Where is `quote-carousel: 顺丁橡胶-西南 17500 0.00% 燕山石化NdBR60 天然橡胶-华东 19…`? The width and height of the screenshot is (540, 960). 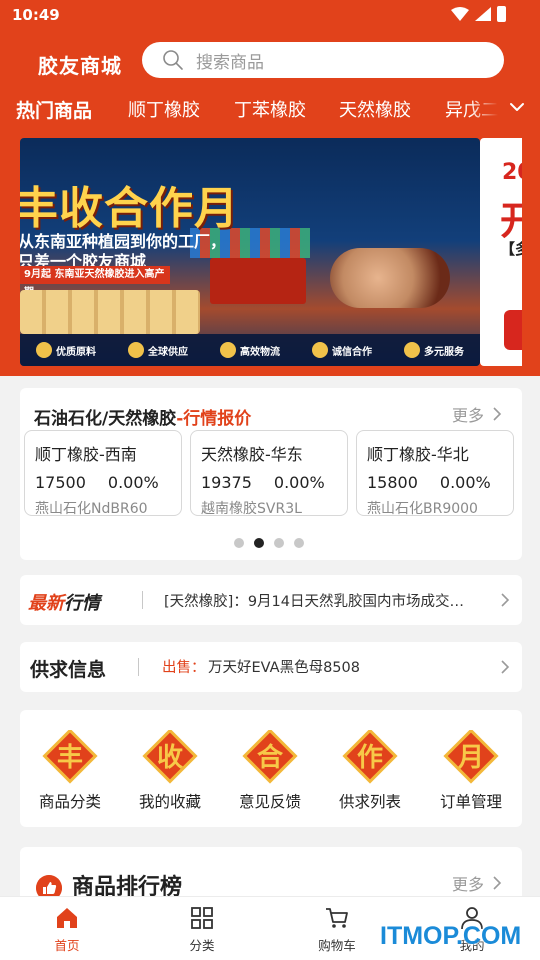 quote-carousel: 顺丁橡胶-西南 17500 0.00% 燕山石化NdBR60 天然橡胶-华东 19… is located at coordinates (271, 474).